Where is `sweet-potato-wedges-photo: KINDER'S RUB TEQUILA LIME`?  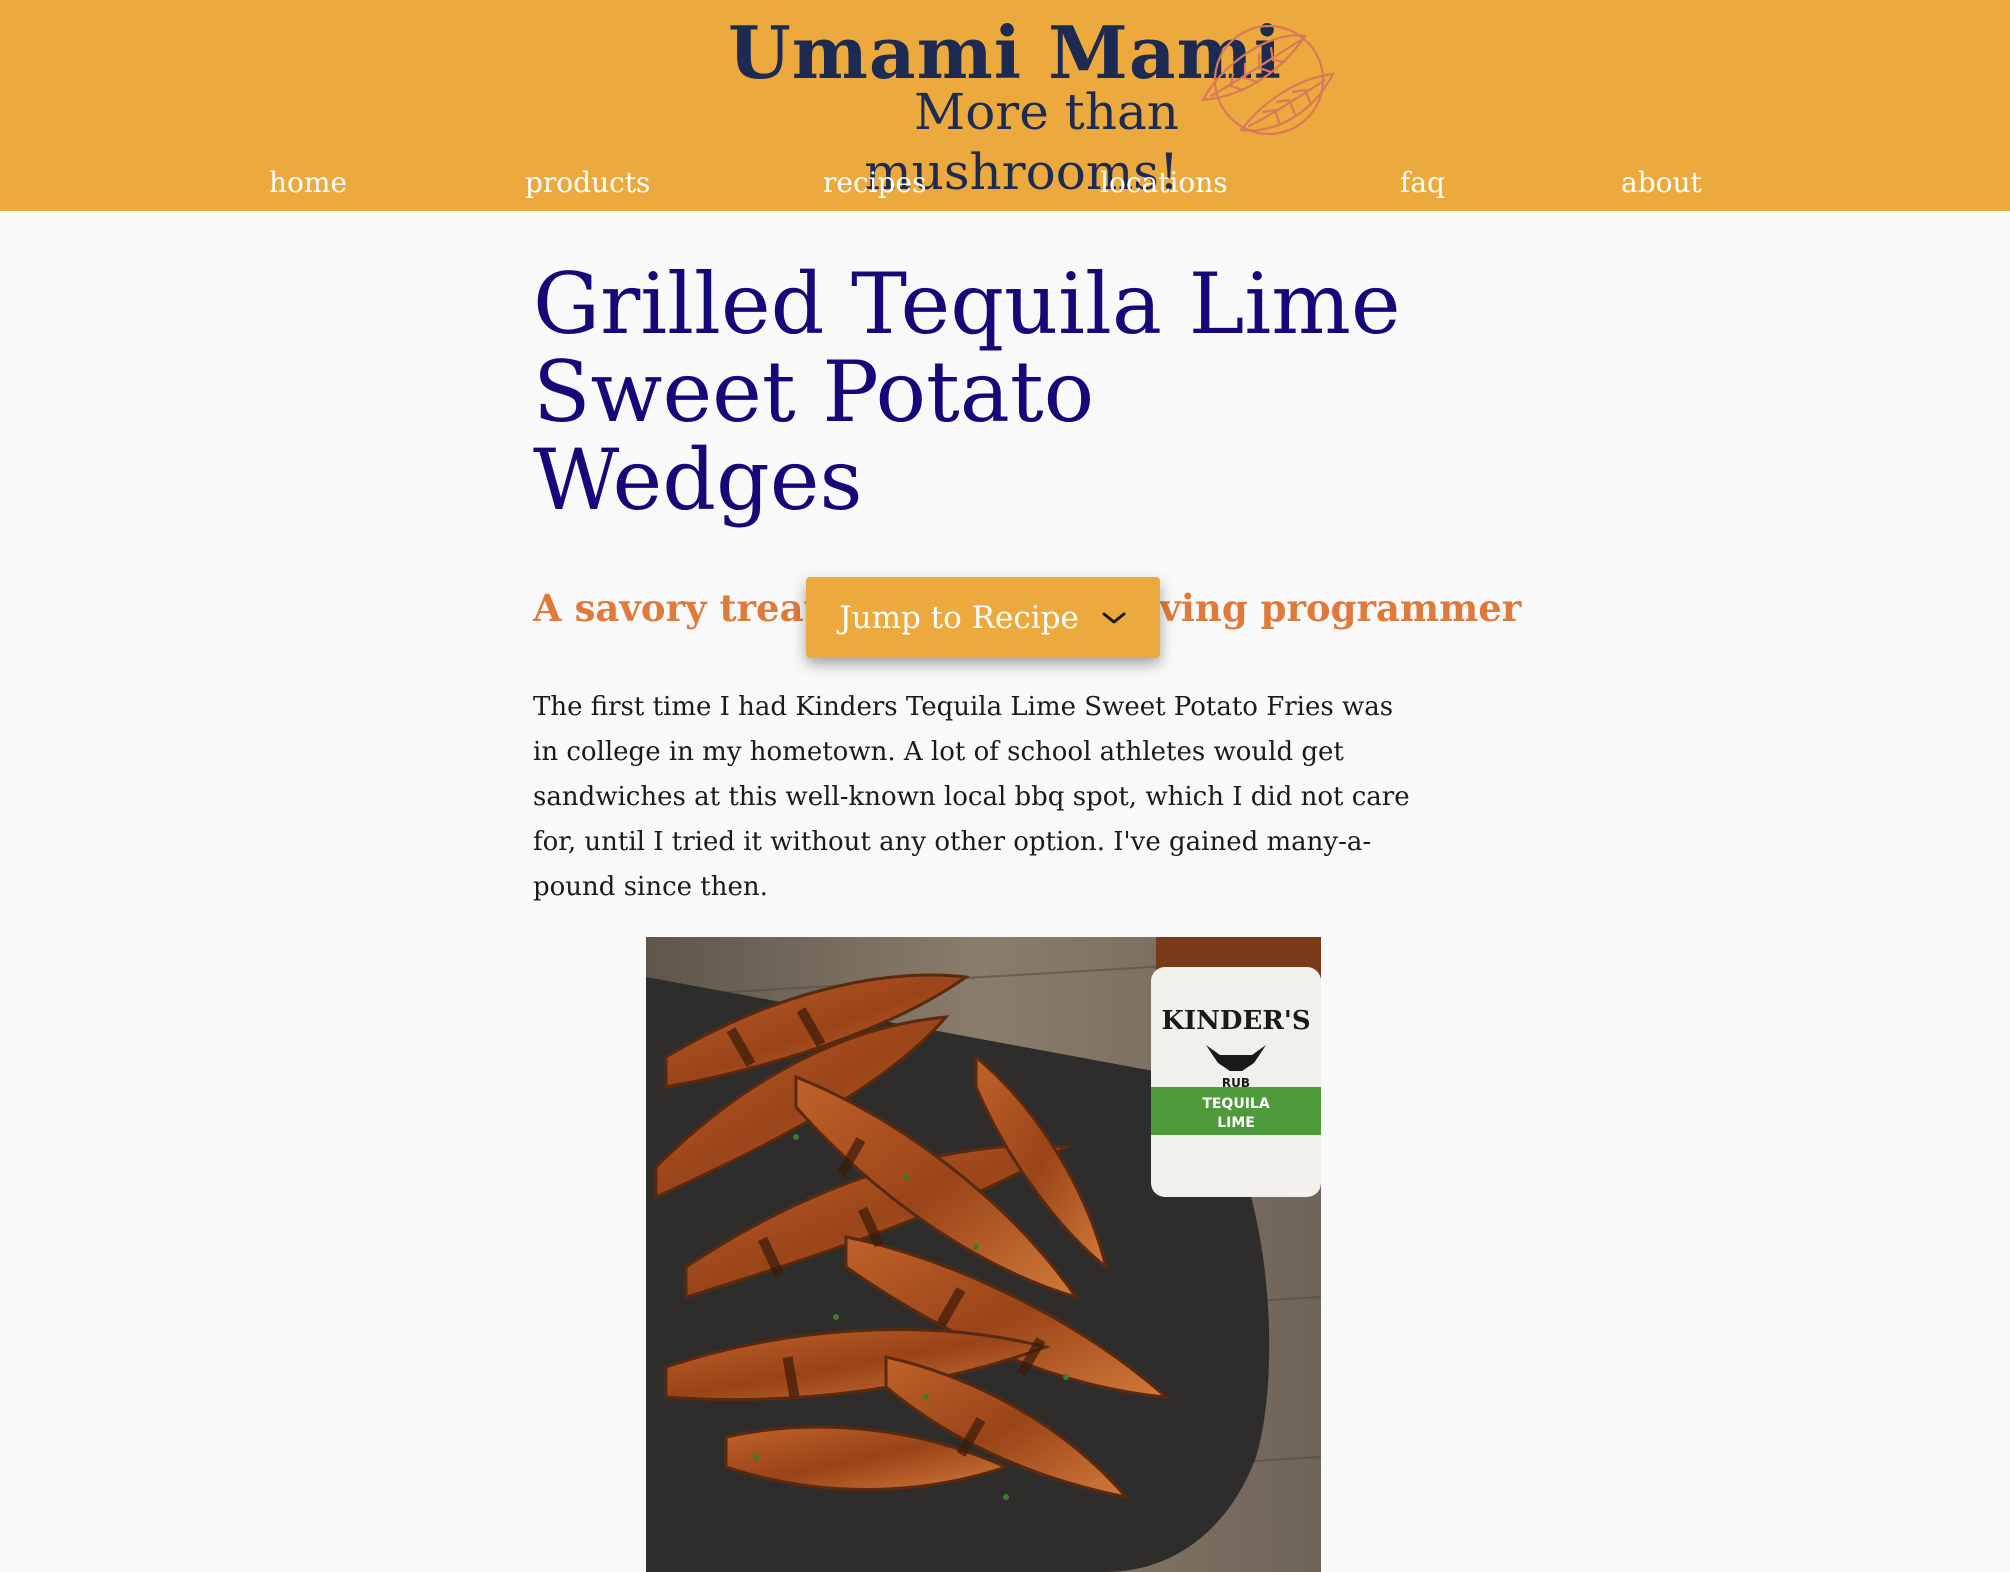 sweet-potato-wedges-photo: KINDER'S RUB TEQUILA LIME is located at coordinates (983, 1254).